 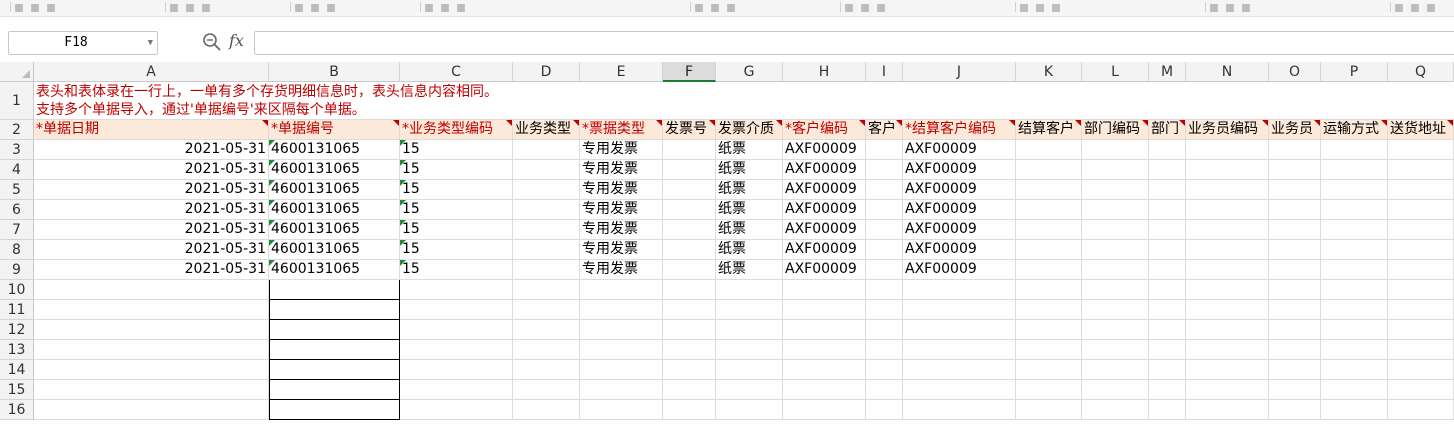 What do you see at coordinates (17, 350) in the screenshot?
I see `row-header-13: 13` at bounding box center [17, 350].